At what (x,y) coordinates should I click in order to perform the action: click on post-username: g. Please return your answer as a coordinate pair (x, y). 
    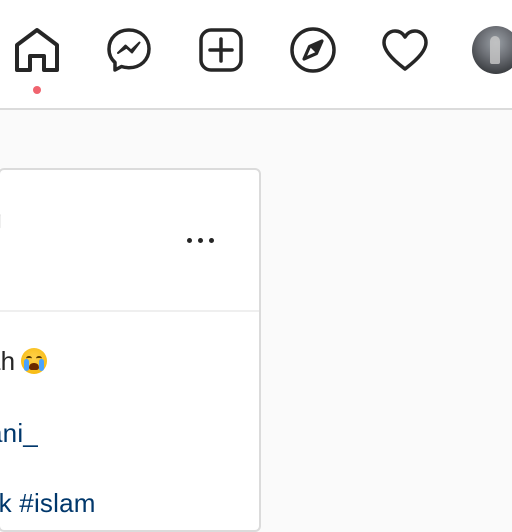
    Looking at the image, I should click on (1, 219).